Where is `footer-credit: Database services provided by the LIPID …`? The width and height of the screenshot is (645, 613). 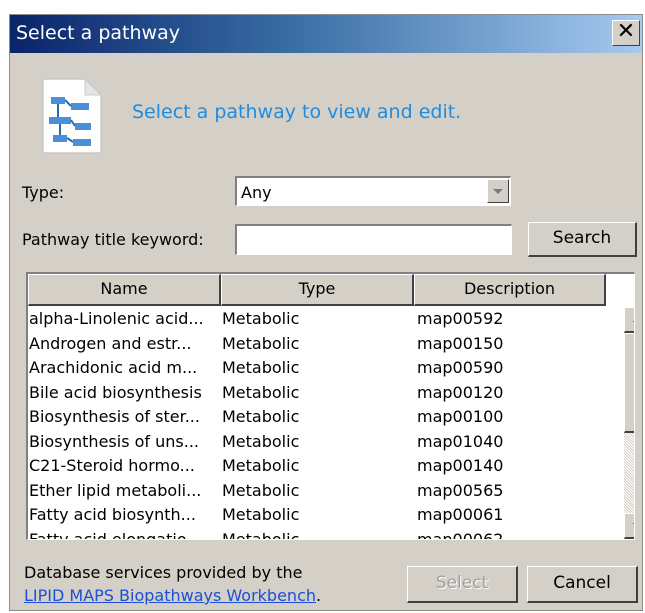
footer-credit: Database services provided by the LIPID … is located at coordinates (172, 584).